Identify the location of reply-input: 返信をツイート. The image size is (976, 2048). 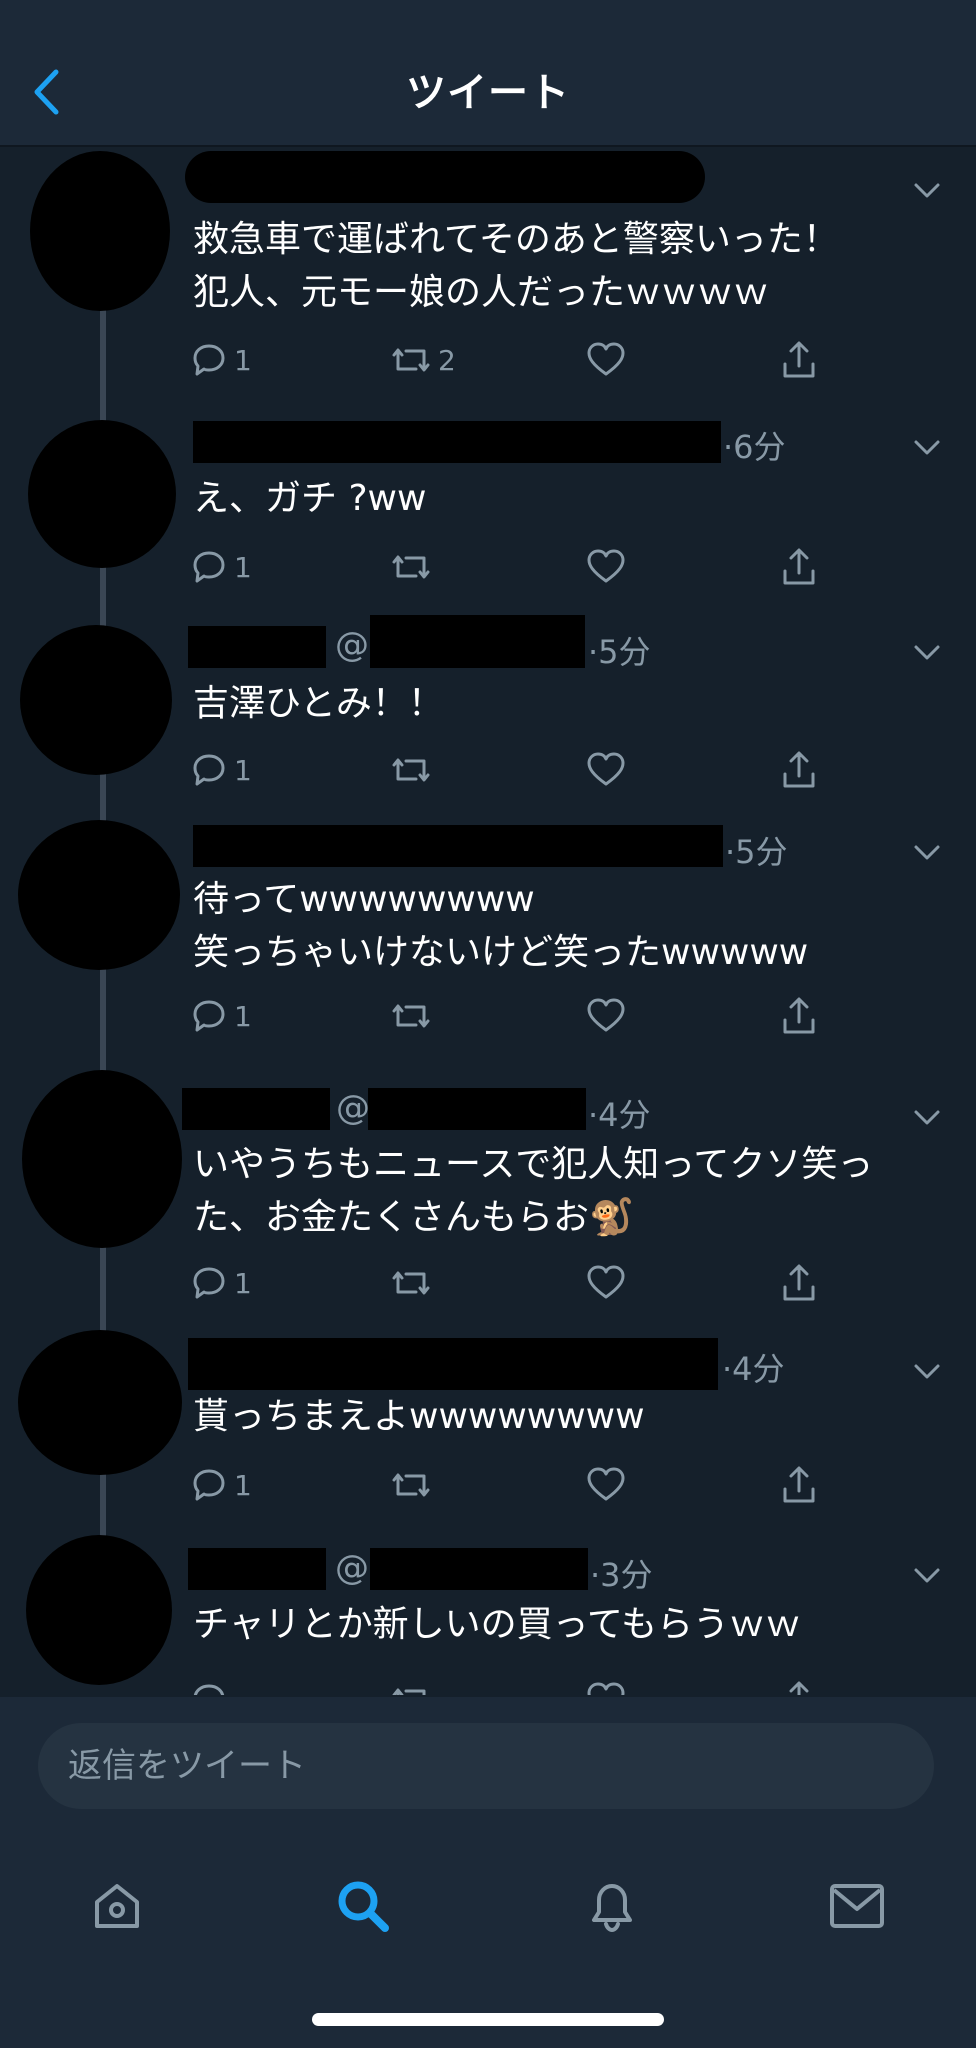
(486, 1766).